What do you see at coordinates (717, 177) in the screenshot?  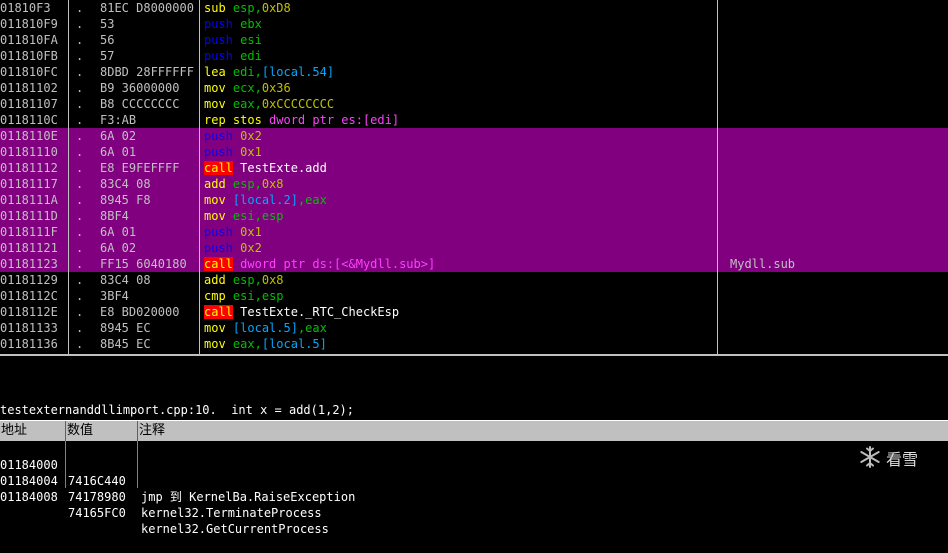 I see `column-divider-comment` at bounding box center [717, 177].